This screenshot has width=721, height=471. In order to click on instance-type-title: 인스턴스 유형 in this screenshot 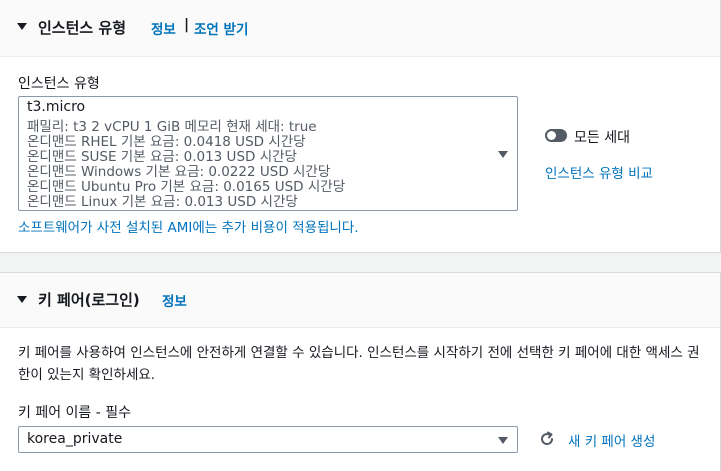, I will do `click(82, 28)`.